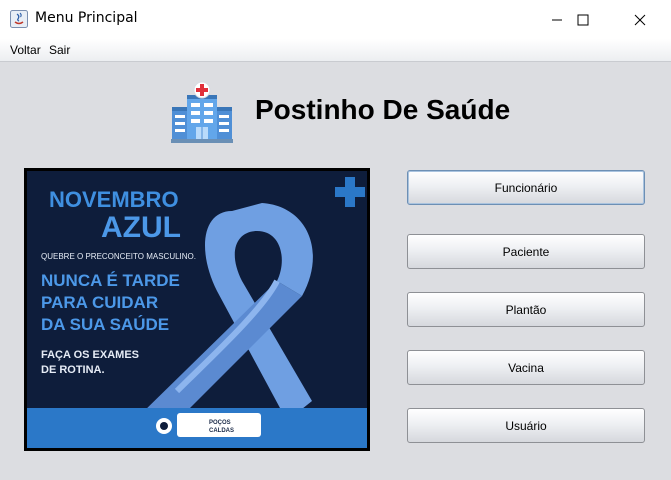 The height and width of the screenshot is (480, 671). Describe the element at coordinates (526, 367) in the screenshot. I see `vacina-button: Vacina` at that location.